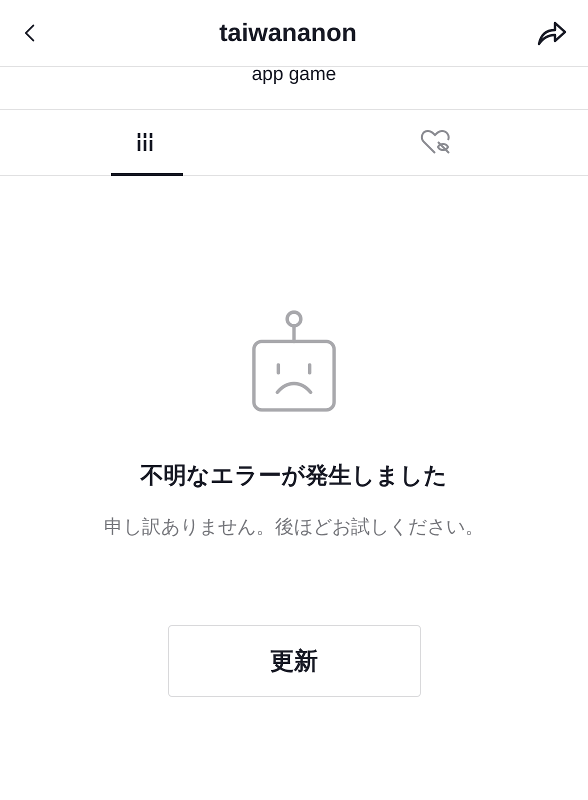  I want to click on sad-robot-icon, so click(294, 362).